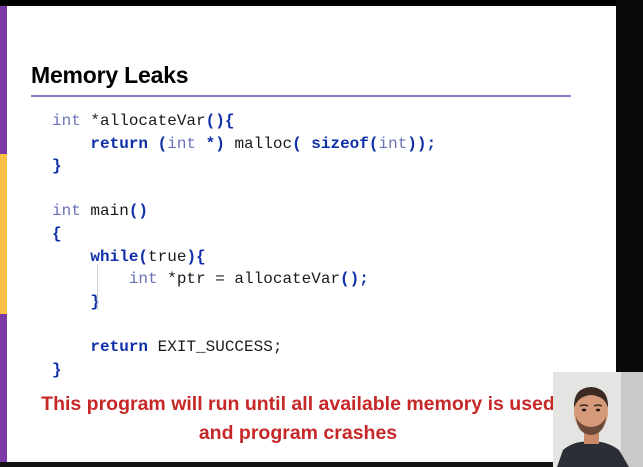  Describe the element at coordinates (148, 121) in the screenshot. I see `code-token: *allocateVar` at that location.